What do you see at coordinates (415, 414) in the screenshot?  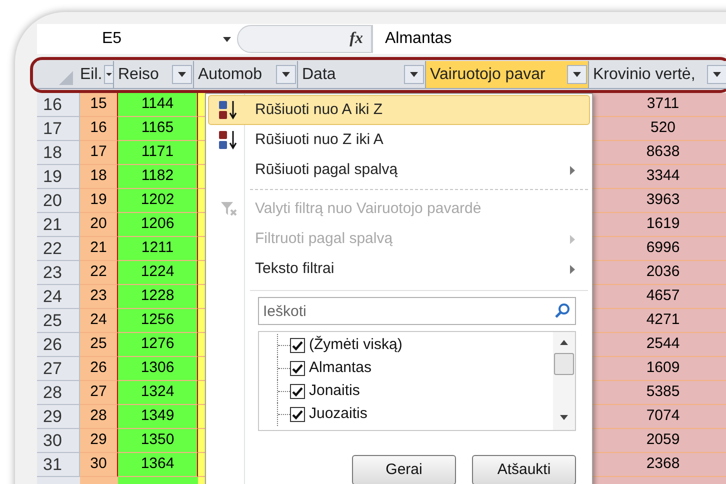 I see `value-option: Juozaitis` at bounding box center [415, 414].